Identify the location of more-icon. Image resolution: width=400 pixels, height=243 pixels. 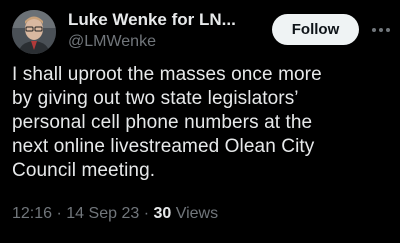
(381, 30).